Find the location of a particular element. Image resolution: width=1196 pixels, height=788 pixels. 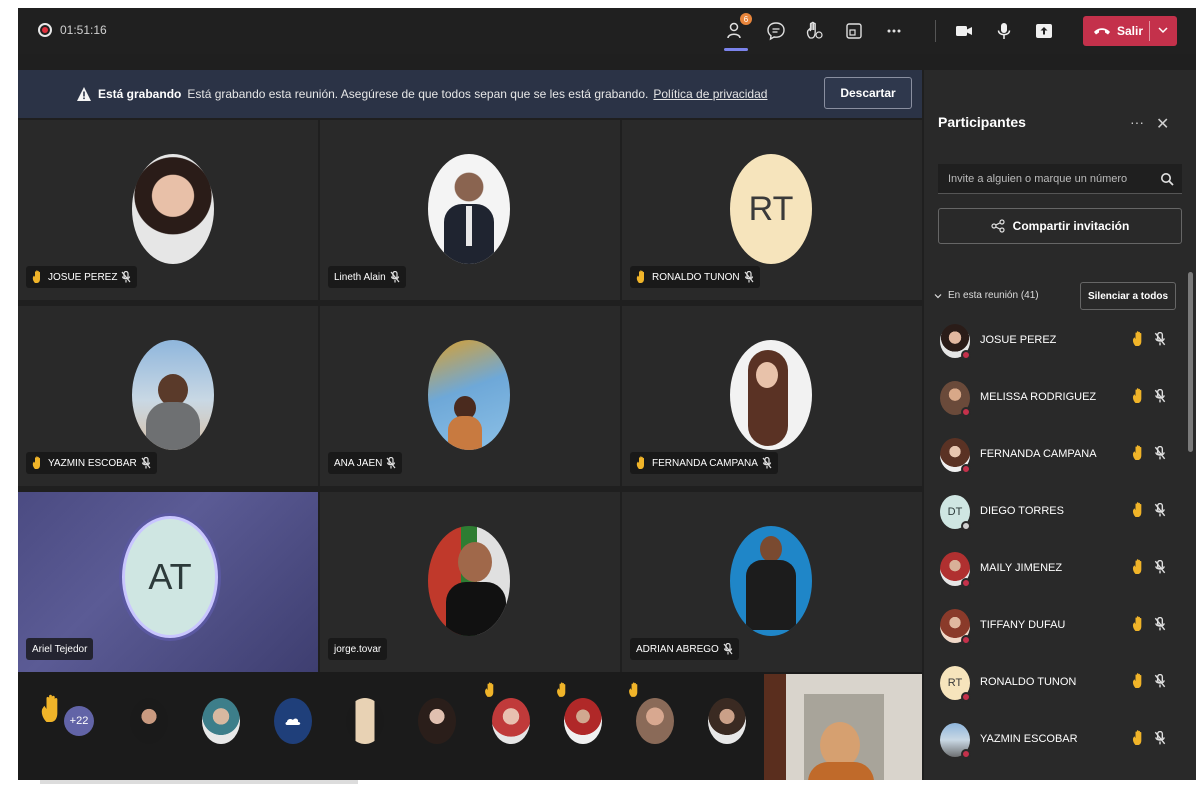

reactions-button is located at coordinates (814, 31).